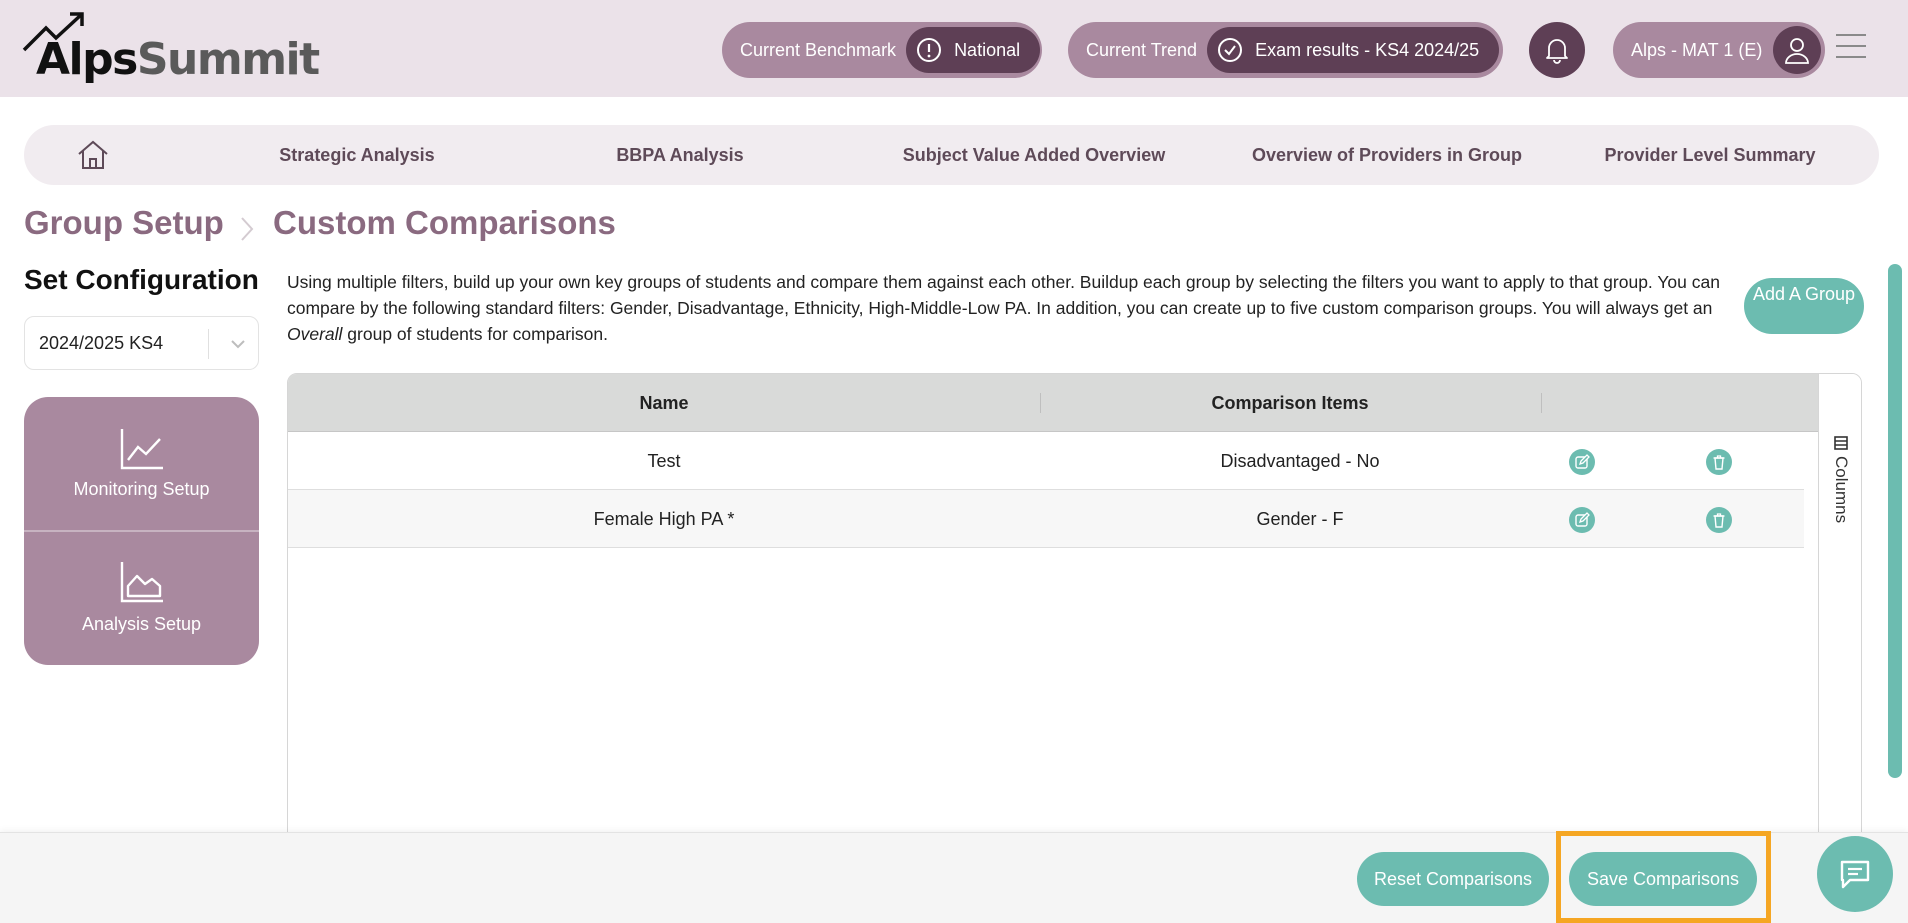  I want to click on trend-label: Current Trend, so click(1142, 49).